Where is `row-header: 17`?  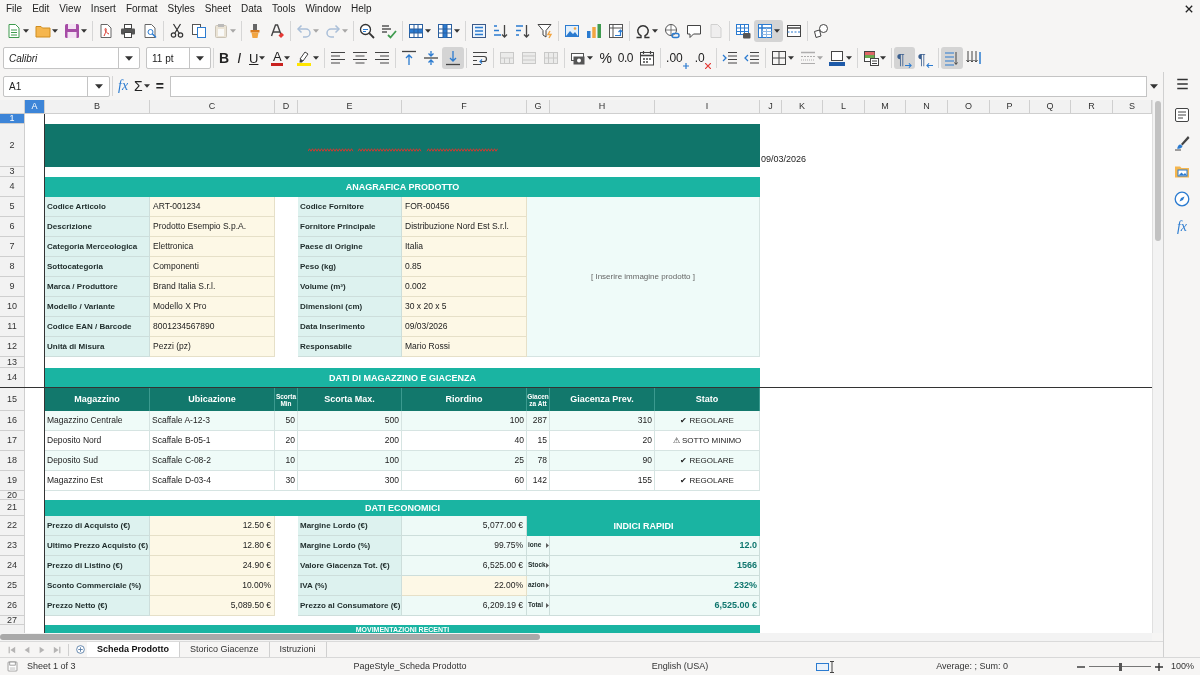 row-header: 17 is located at coordinates (12, 441).